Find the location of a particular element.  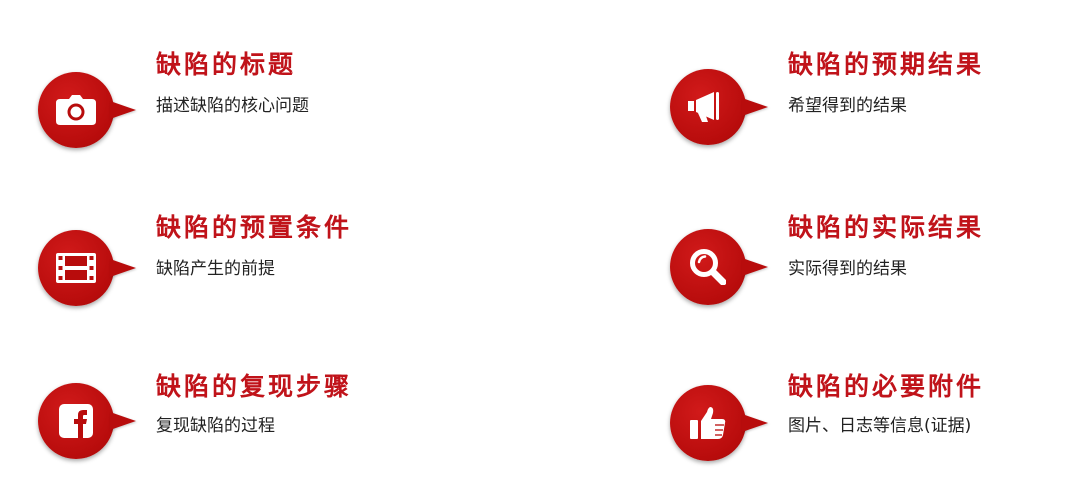

defect-repro-steps-item: 缺陷的复现步骤 复现缺陷的过程 is located at coordinates (248, 422).